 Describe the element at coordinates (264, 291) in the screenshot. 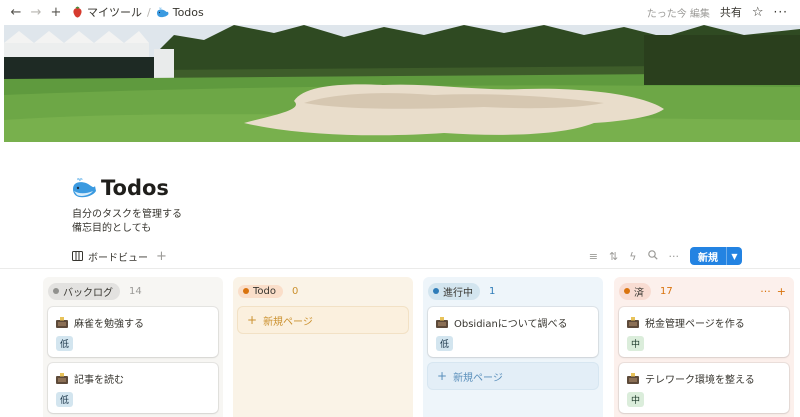

I see `column-name: Todo` at that location.